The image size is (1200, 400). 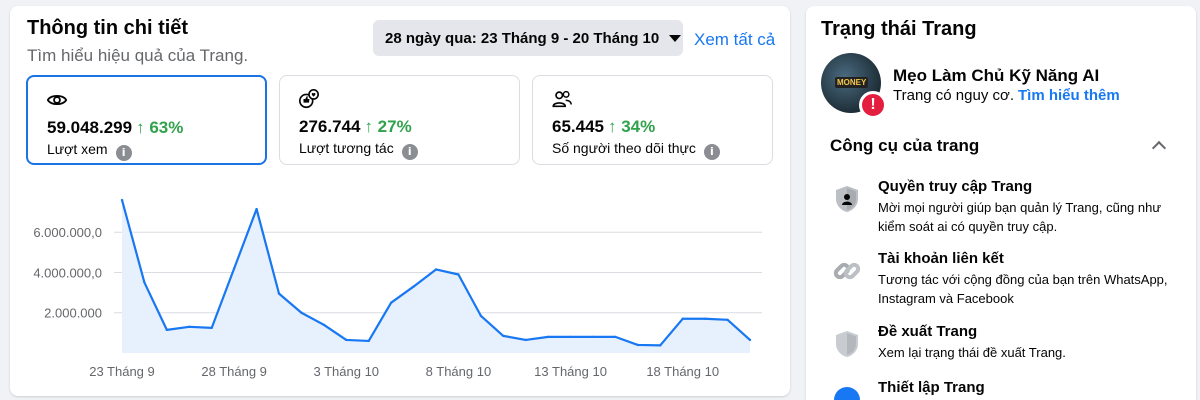 I want to click on page-status-text: Trang có nguy cơ., so click(x=954, y=95).